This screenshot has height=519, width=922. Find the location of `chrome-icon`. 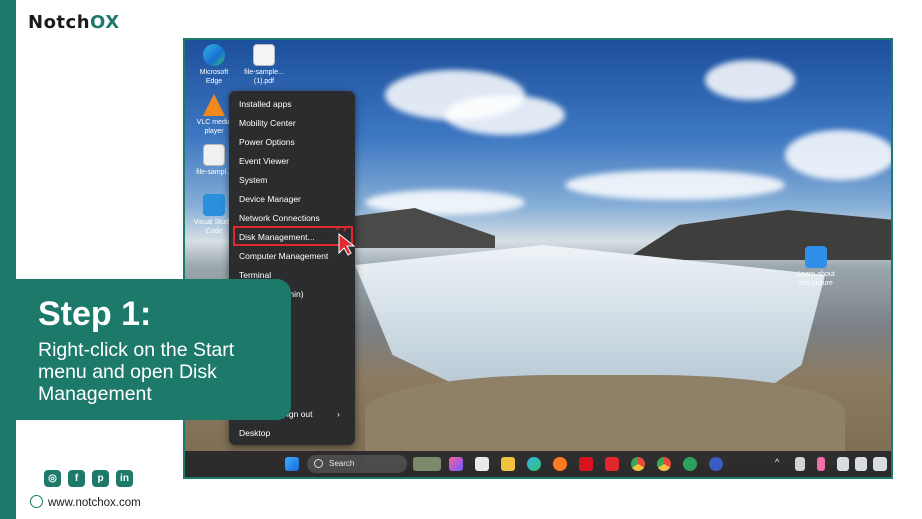

chrome-icon is located at coordinates (638, 464).